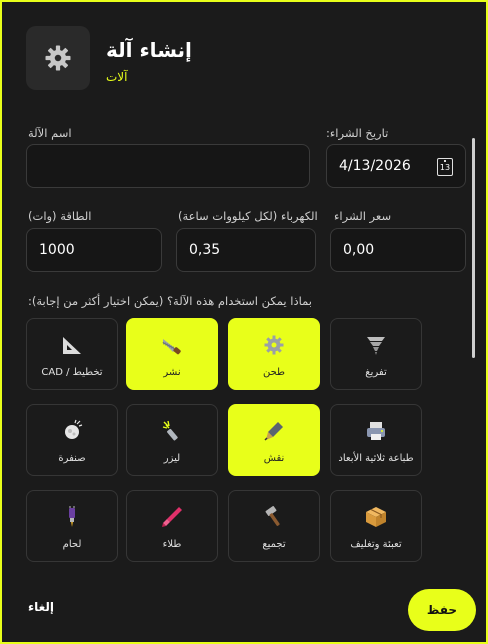 The image size is (488, 644). What do you see at coordinates (60, 216) in the screenshot?
I see `power-label: الطاقة (وات)` at bounding box center [60, 216].